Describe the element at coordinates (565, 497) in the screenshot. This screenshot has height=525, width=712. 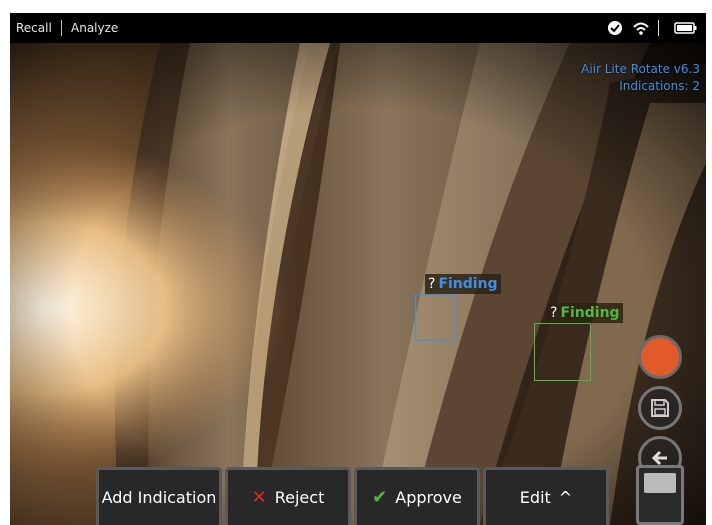
I see `chevron-up-icon: ^` at that location.